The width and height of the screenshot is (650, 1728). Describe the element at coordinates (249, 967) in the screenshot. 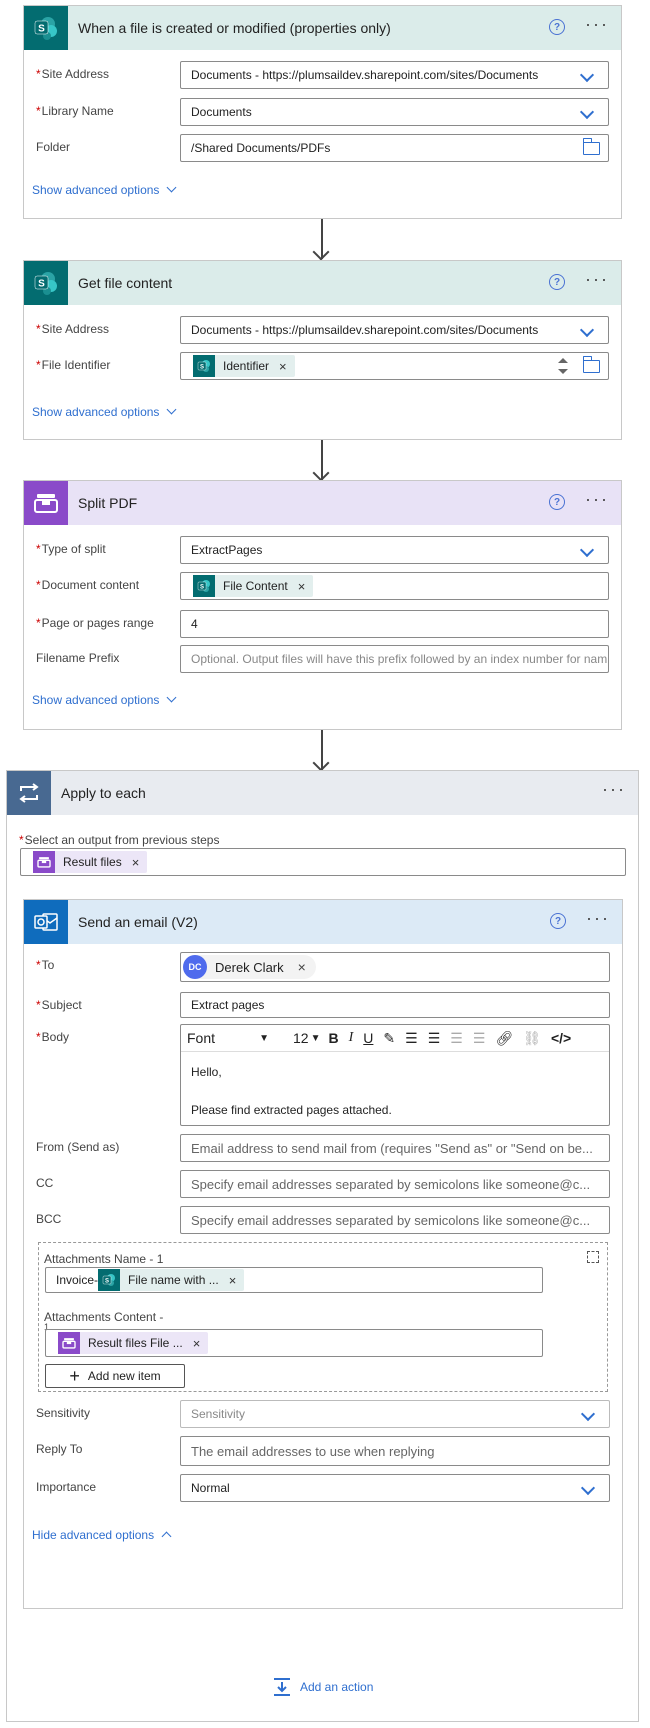

I see `recipient-chip: DC Derek Clark ×` at that location.